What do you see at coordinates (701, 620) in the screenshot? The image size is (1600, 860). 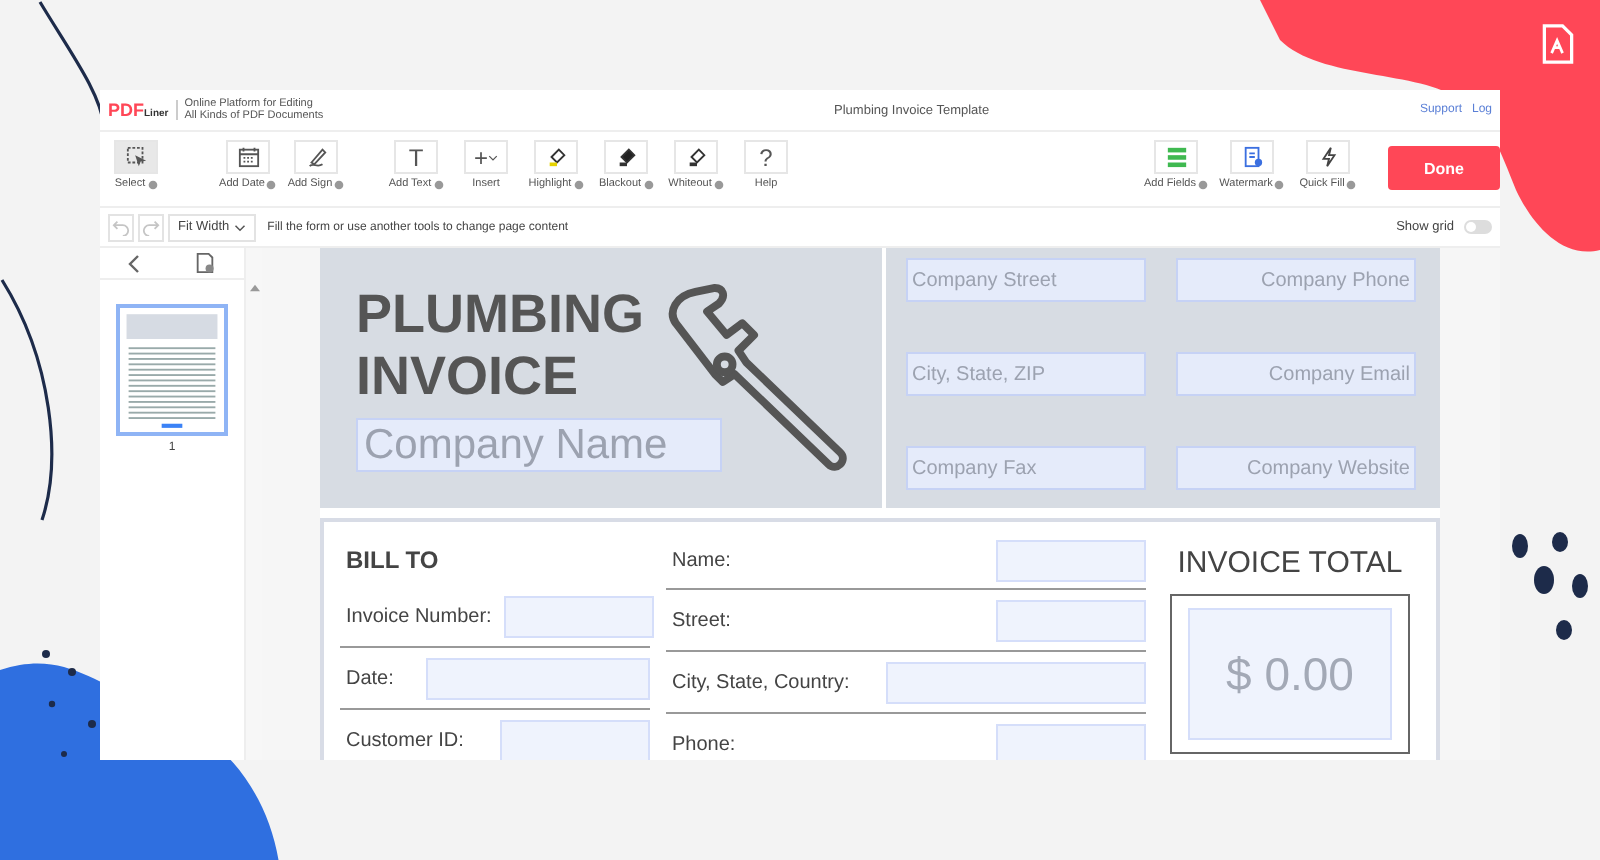 I see `field-label: Street:` at bounding box center [701, 620].